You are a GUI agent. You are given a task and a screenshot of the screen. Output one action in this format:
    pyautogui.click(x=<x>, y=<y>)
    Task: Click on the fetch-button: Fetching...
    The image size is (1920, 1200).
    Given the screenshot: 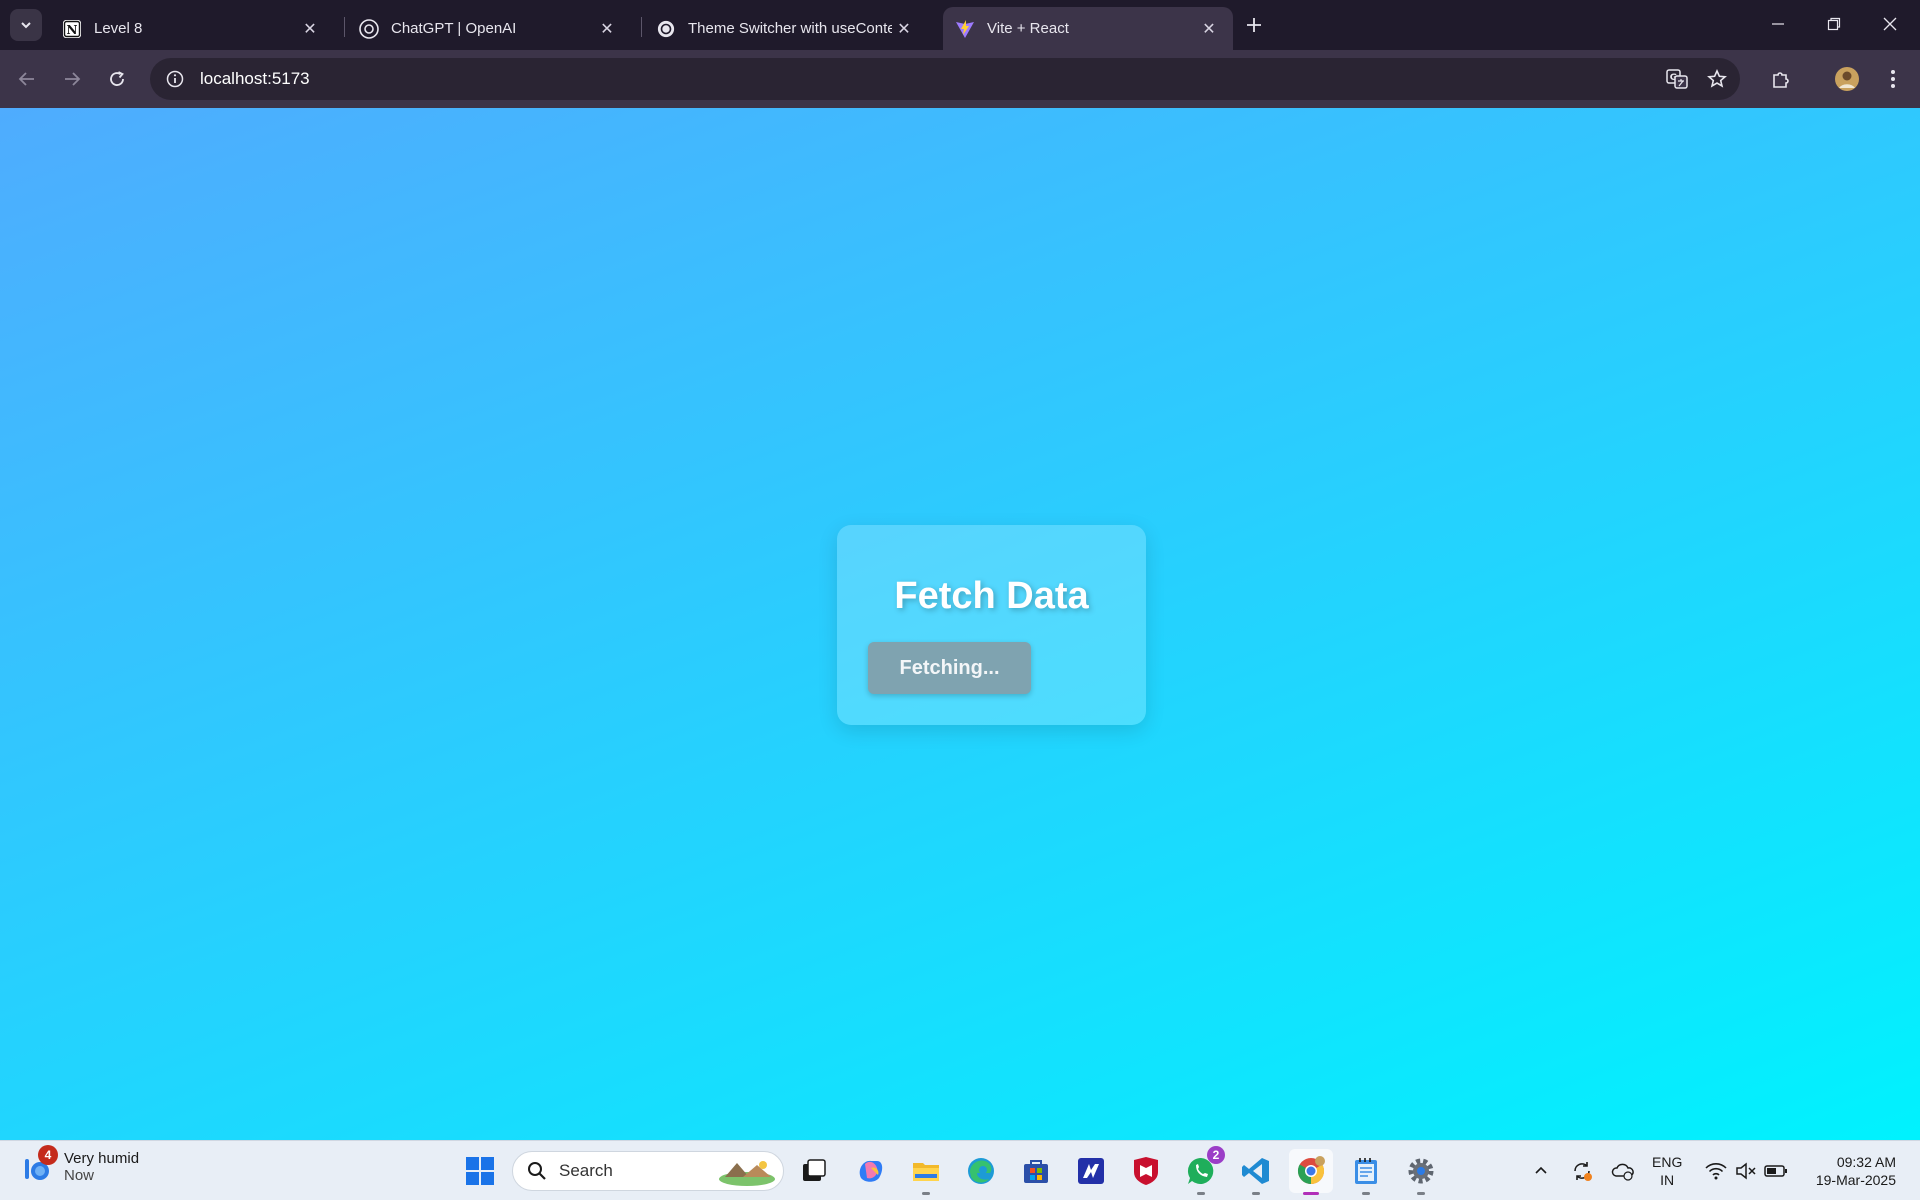 What is the action you would take?
    pyautogui.click(x=949, y=668)
    